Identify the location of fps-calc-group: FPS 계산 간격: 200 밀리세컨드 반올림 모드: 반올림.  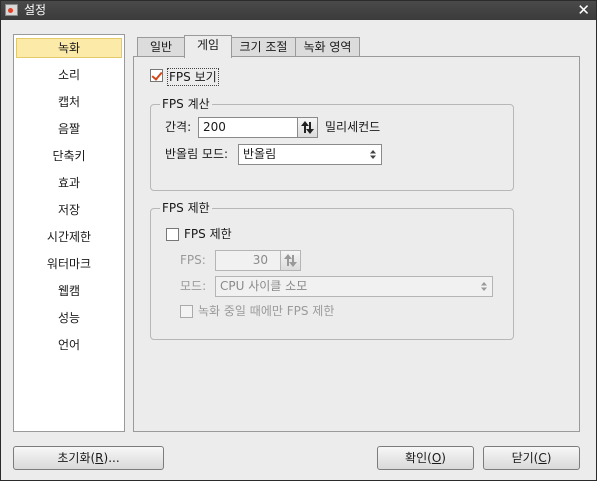
(332, 144).